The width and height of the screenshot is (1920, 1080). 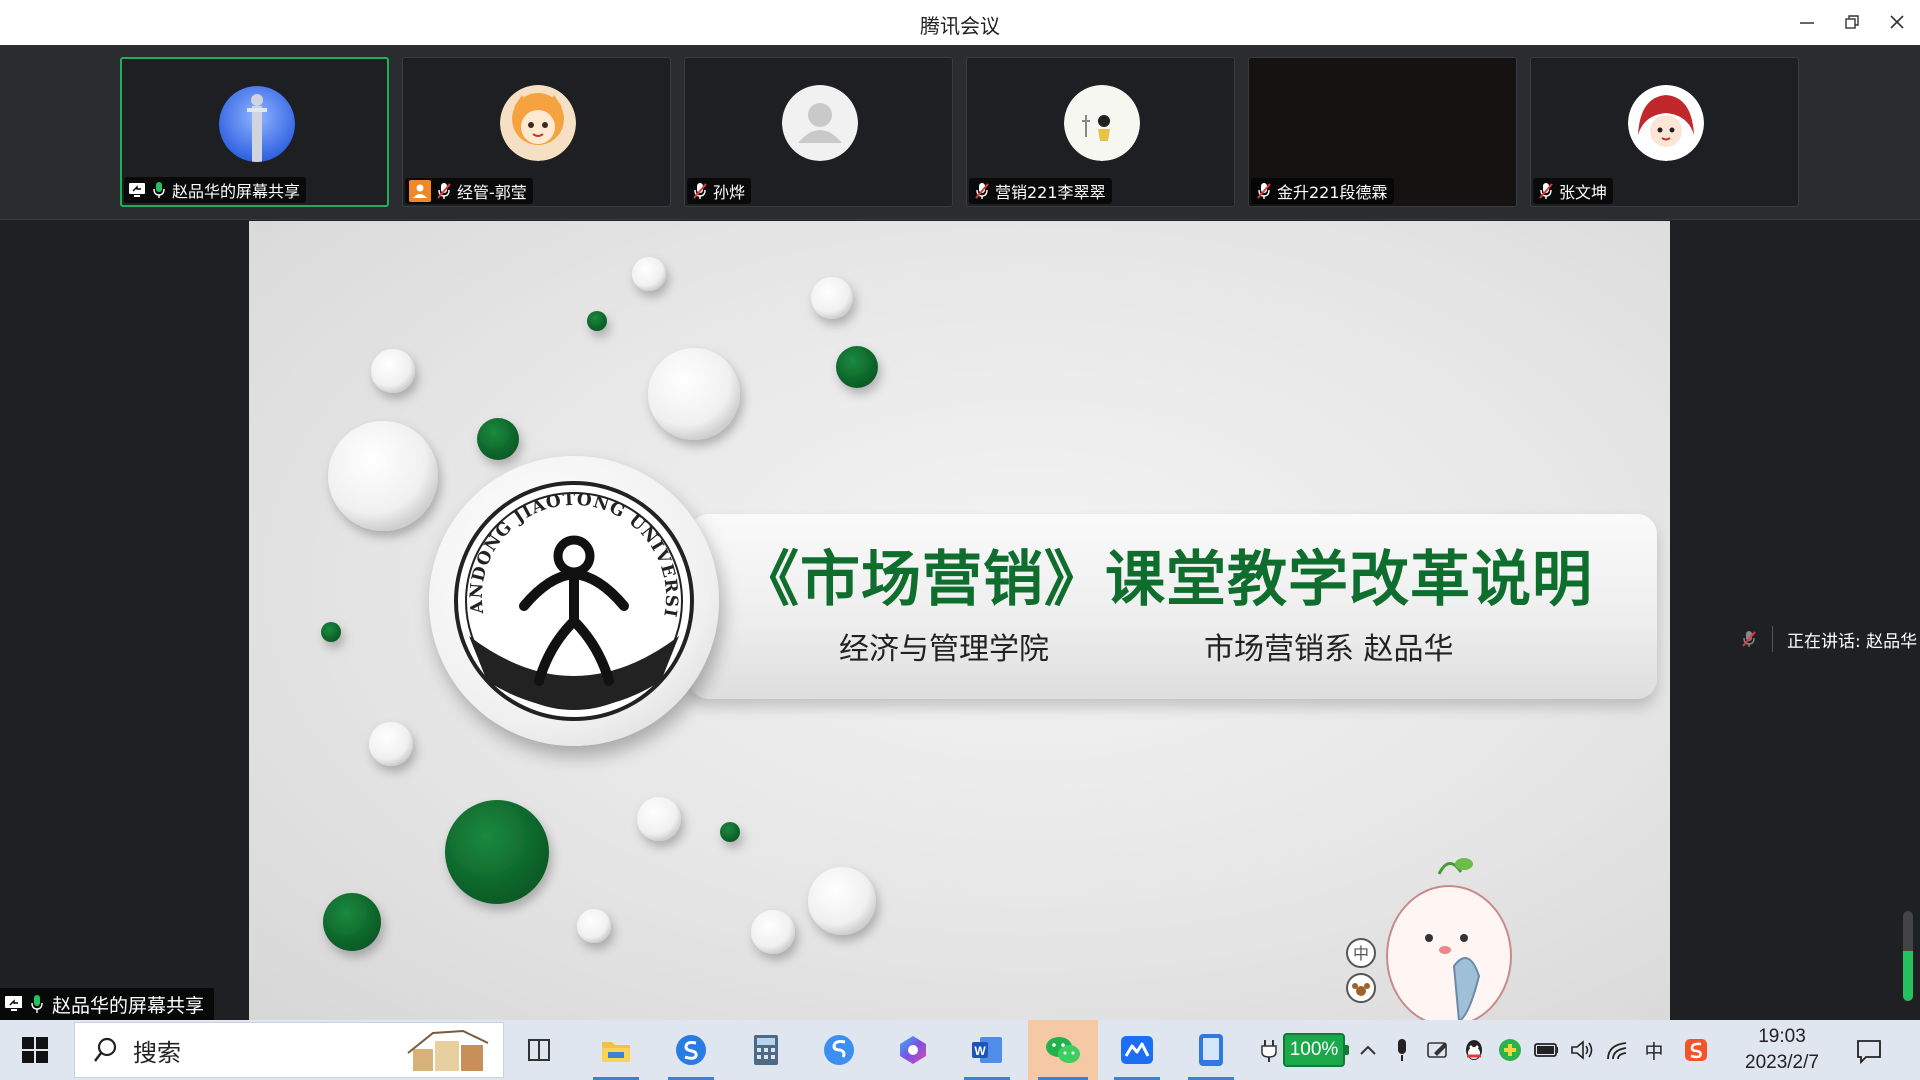 I want to click on participant-nameplate: 张文坤, so click(x=1573, y=191).